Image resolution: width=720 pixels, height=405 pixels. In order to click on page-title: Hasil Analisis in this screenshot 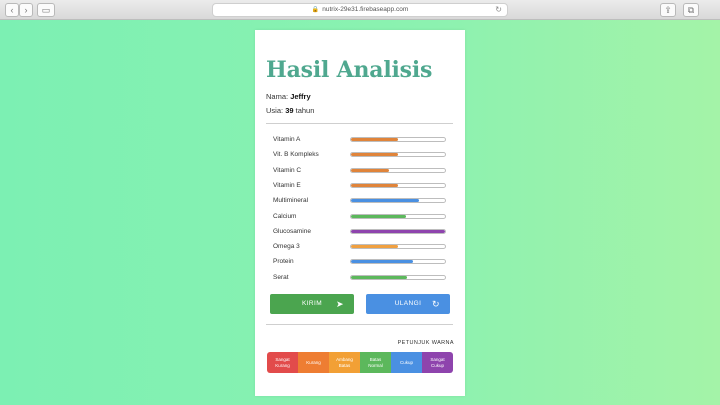, I will do `click(349, 70)`.